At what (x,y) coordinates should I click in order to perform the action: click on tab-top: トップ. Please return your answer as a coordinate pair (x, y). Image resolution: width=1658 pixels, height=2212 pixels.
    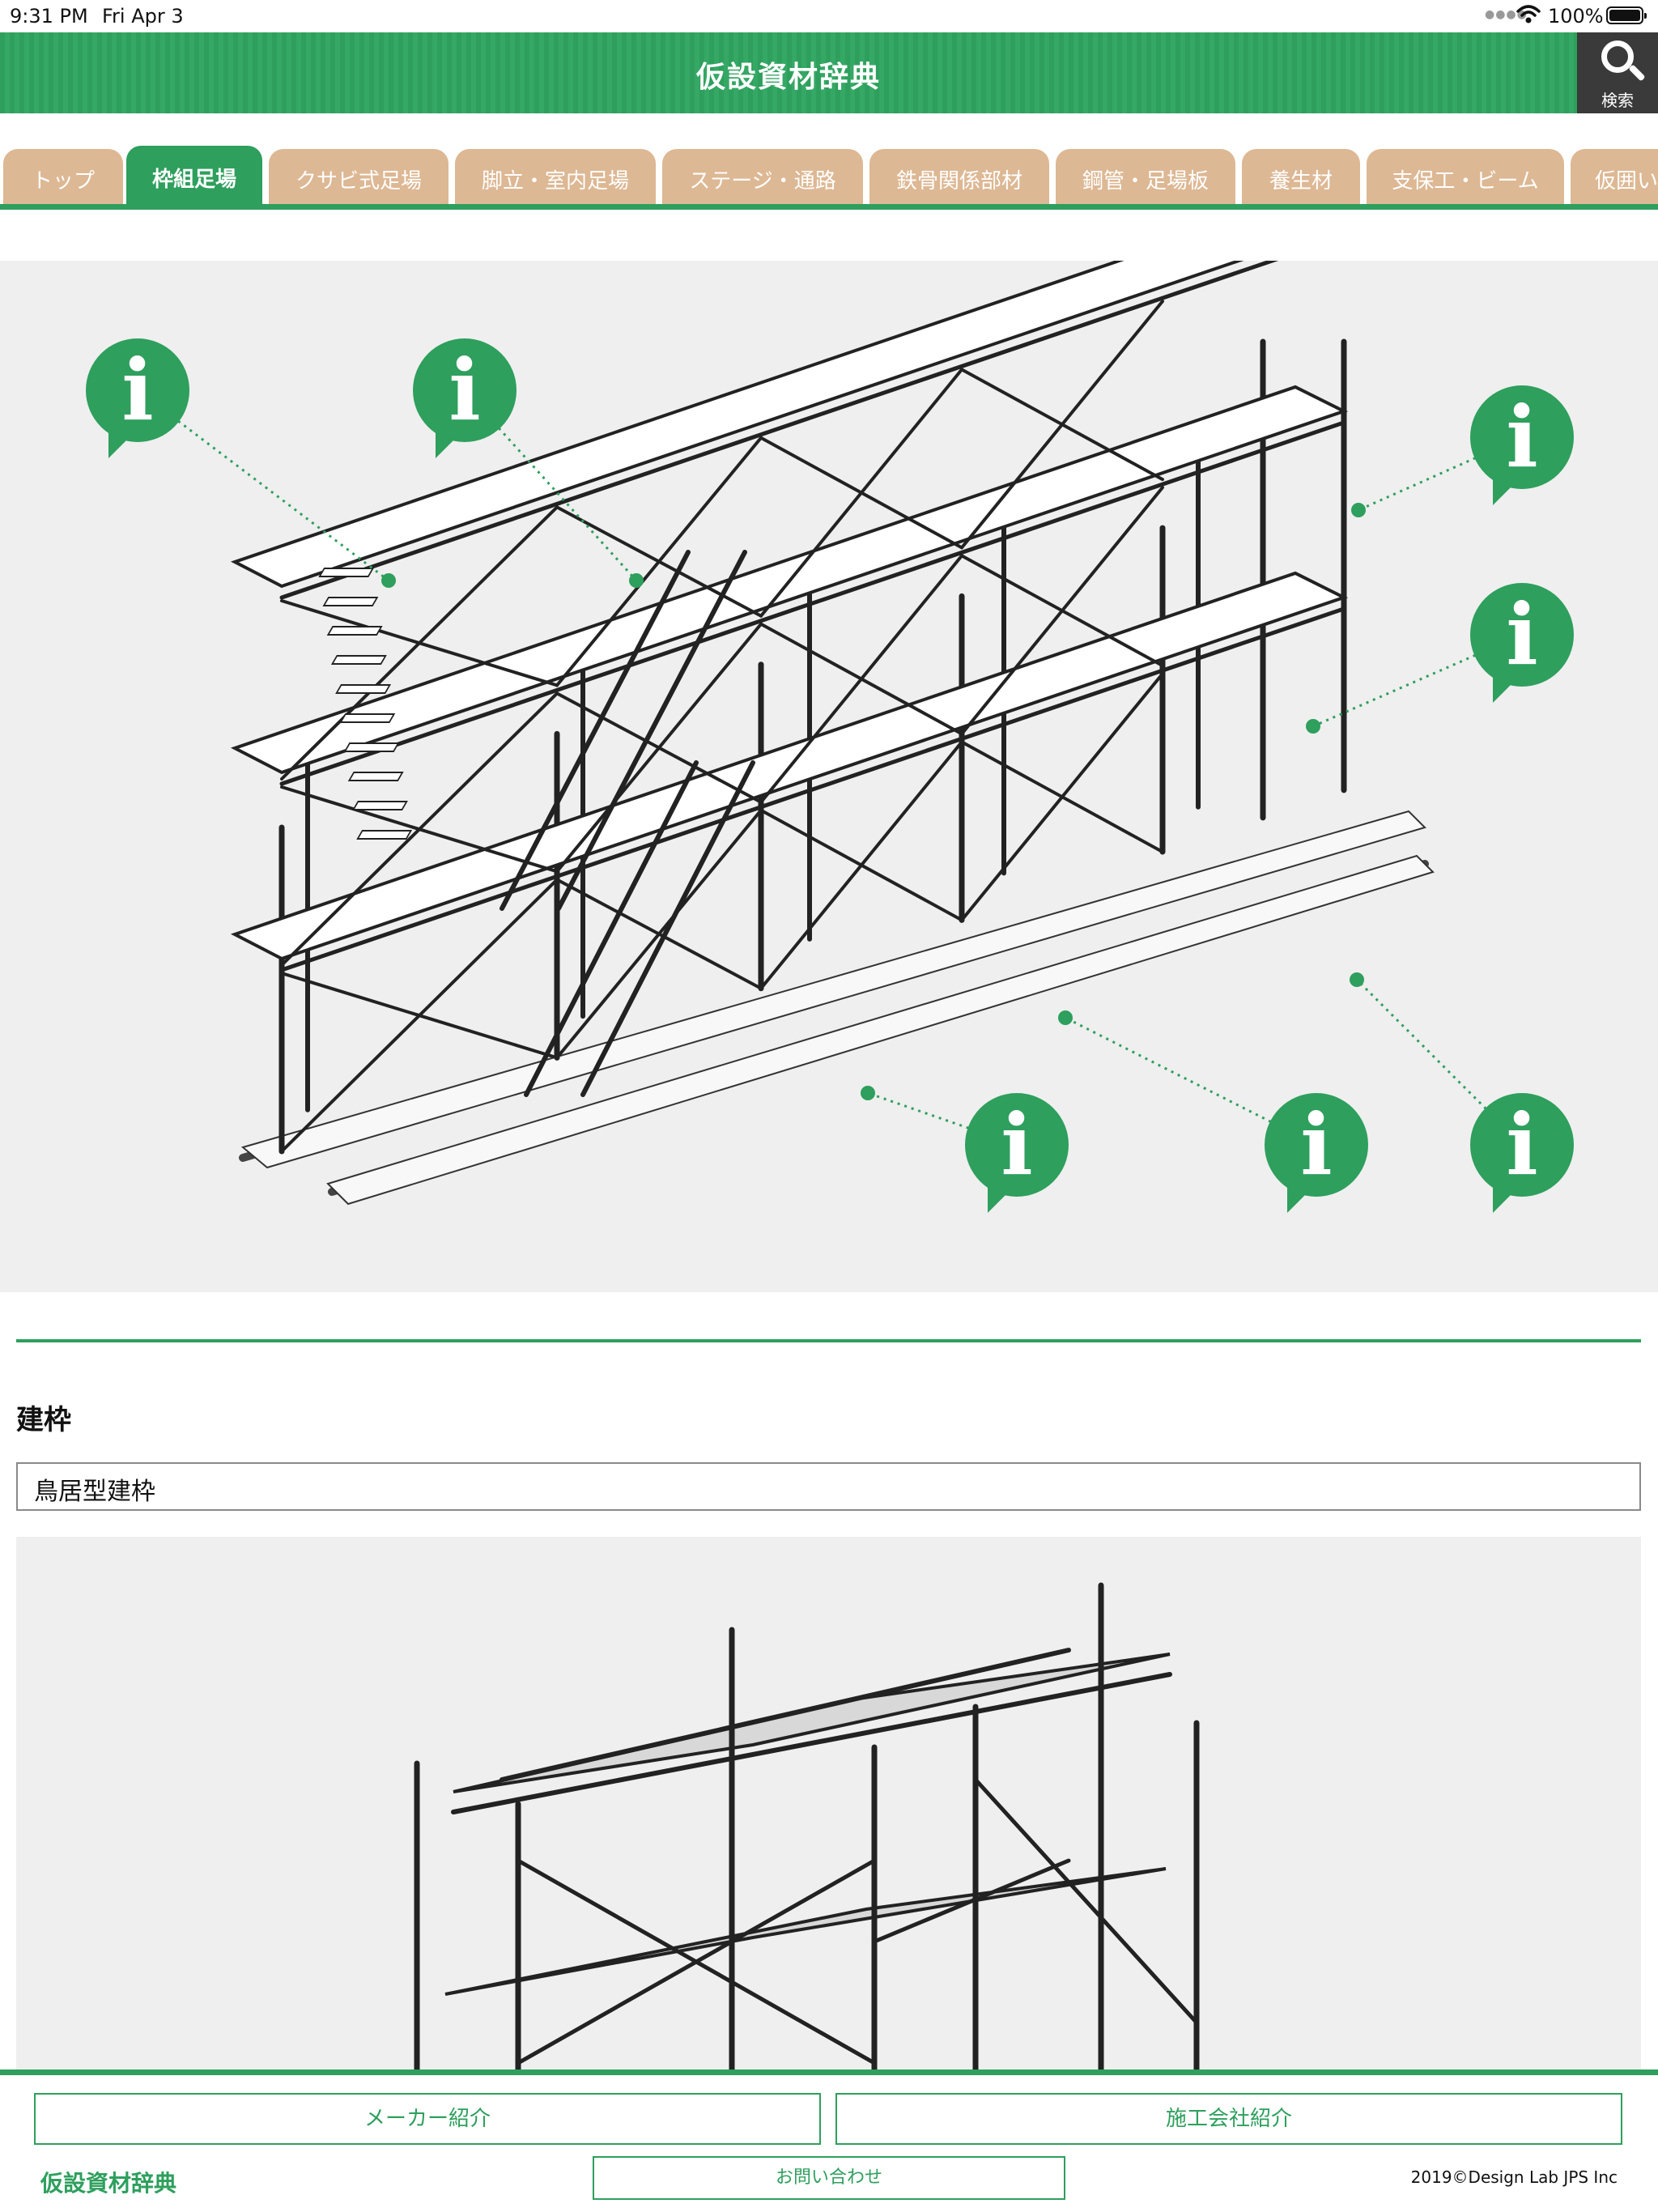
    Looking at the image, I should click on (63, 177).